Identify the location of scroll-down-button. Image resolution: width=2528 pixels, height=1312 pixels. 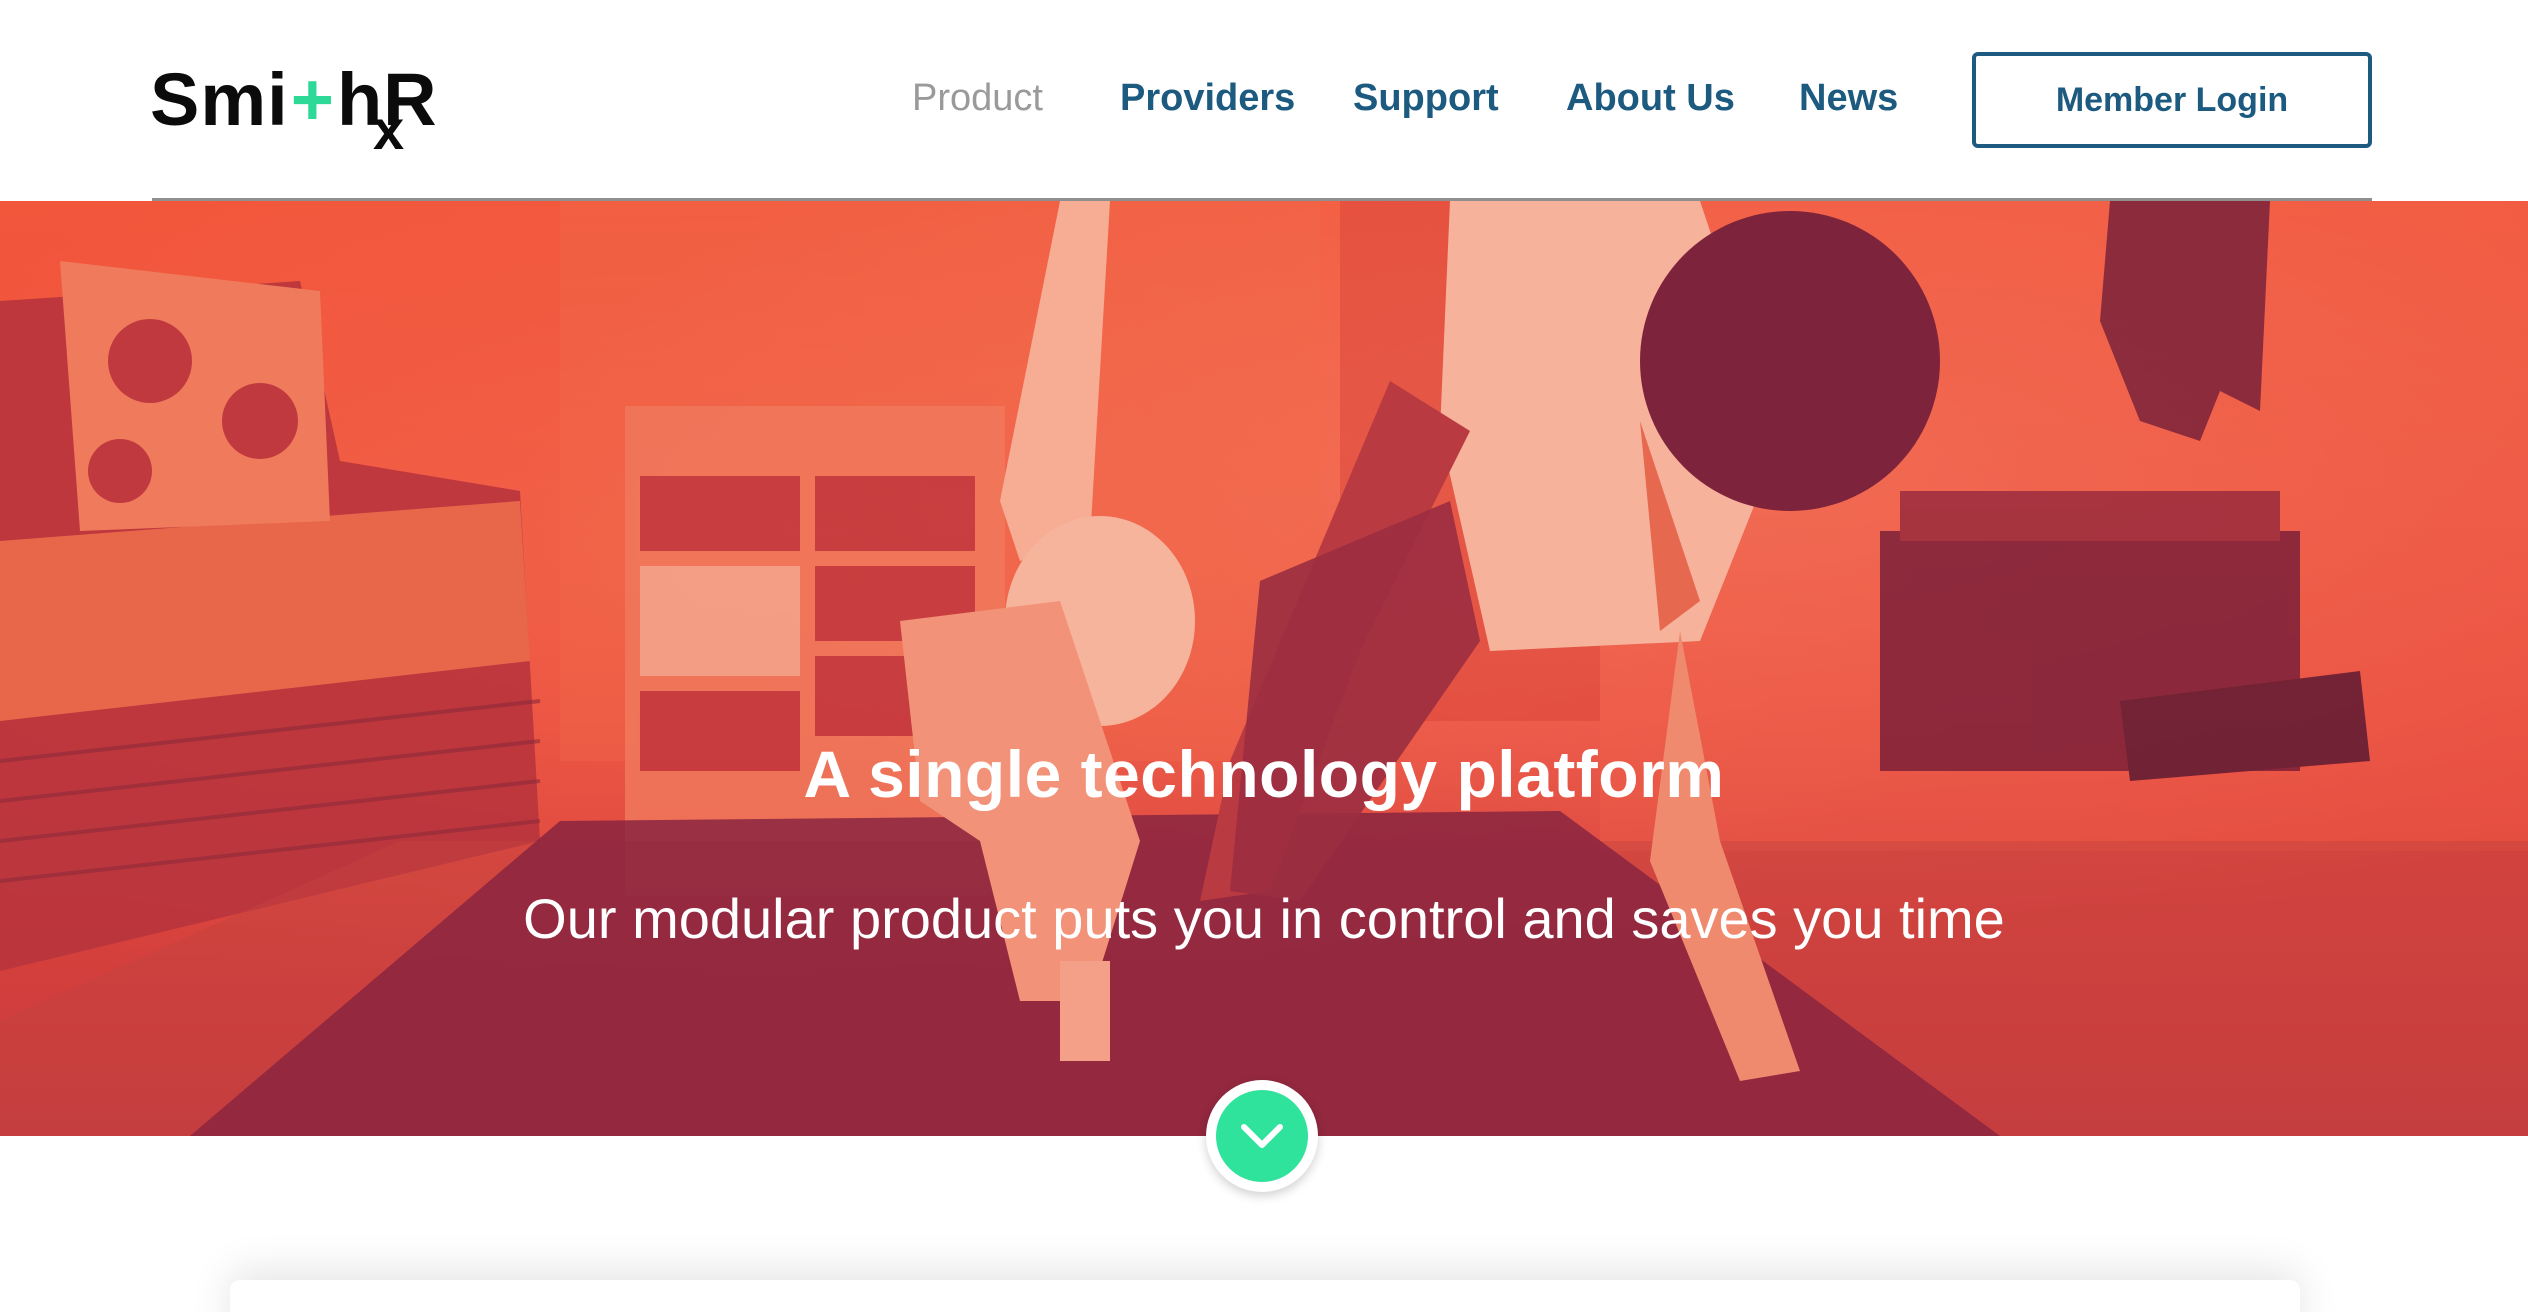
(1262, 1136).